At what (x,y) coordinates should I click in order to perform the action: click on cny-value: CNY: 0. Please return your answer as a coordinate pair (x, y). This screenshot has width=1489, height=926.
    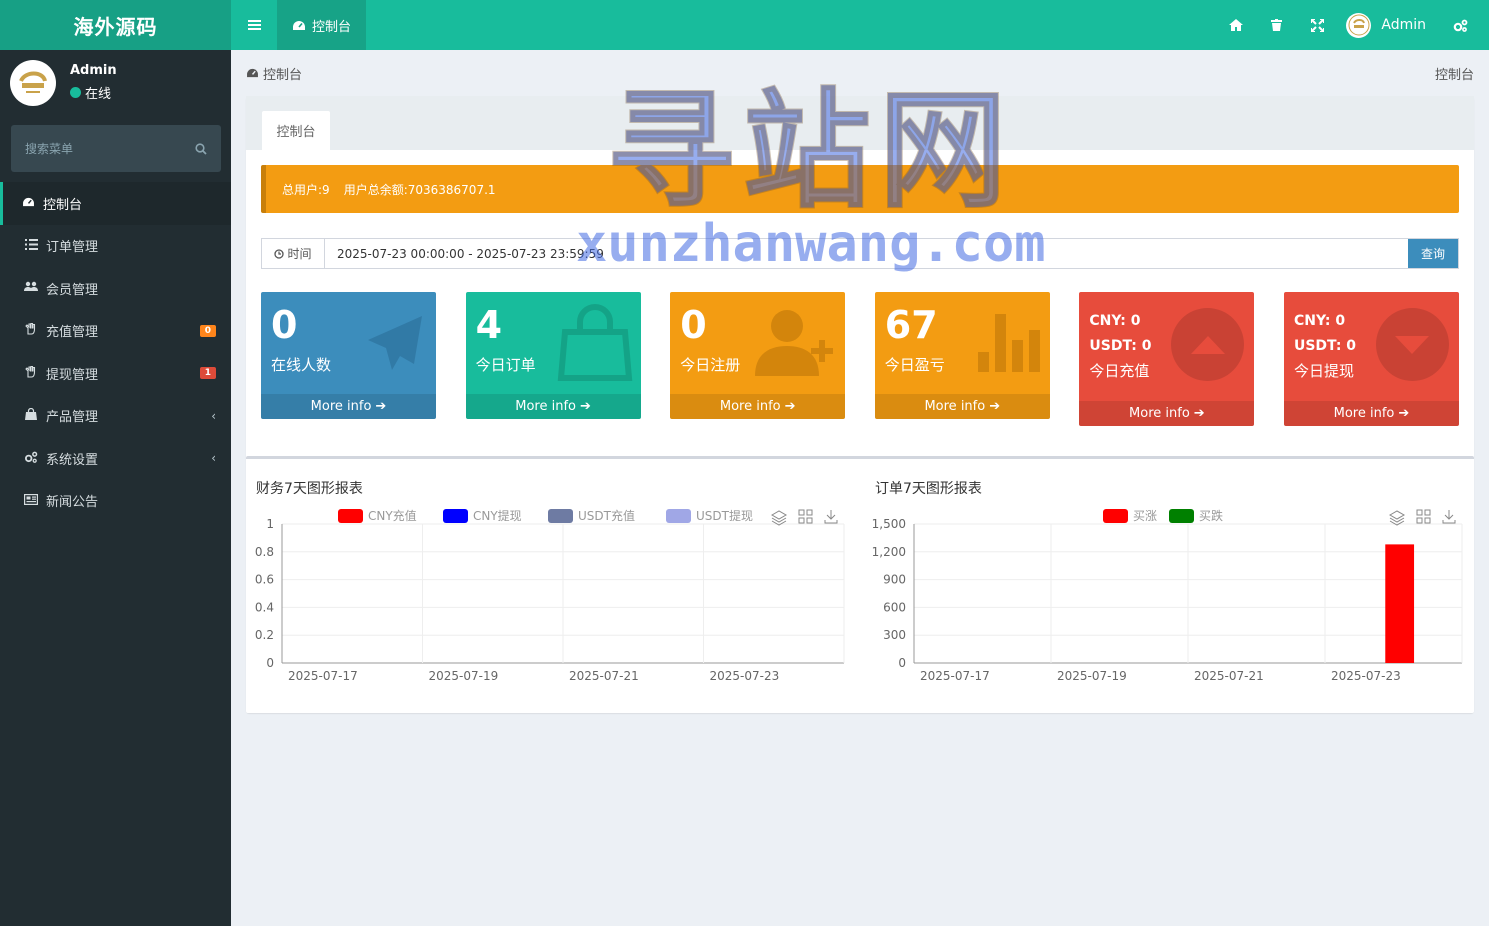
    Looking at the image, I should click on (1115, 321).